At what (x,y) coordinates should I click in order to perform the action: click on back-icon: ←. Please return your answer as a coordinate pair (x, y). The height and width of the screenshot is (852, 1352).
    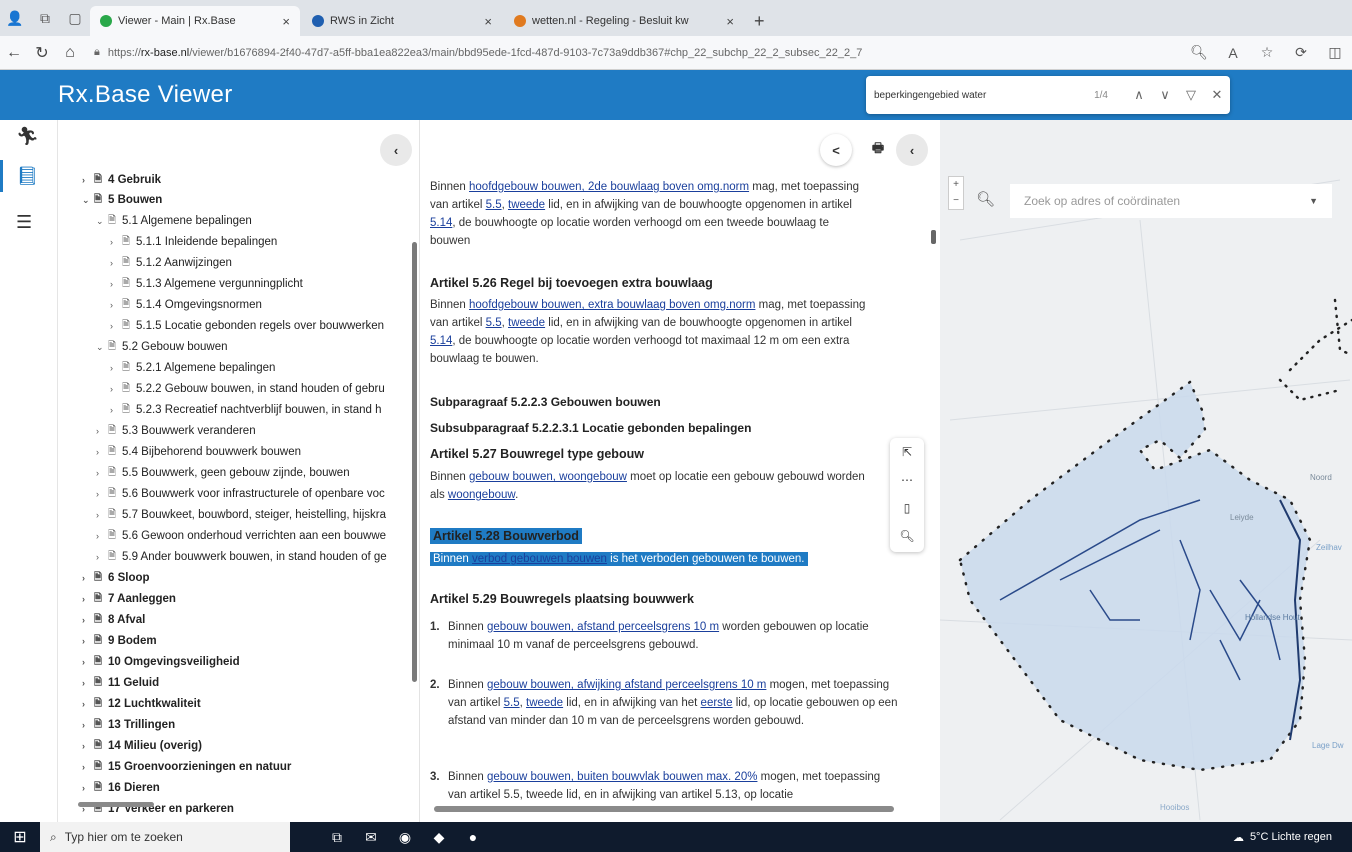
    Looking at the image, I should click on (14, 53).